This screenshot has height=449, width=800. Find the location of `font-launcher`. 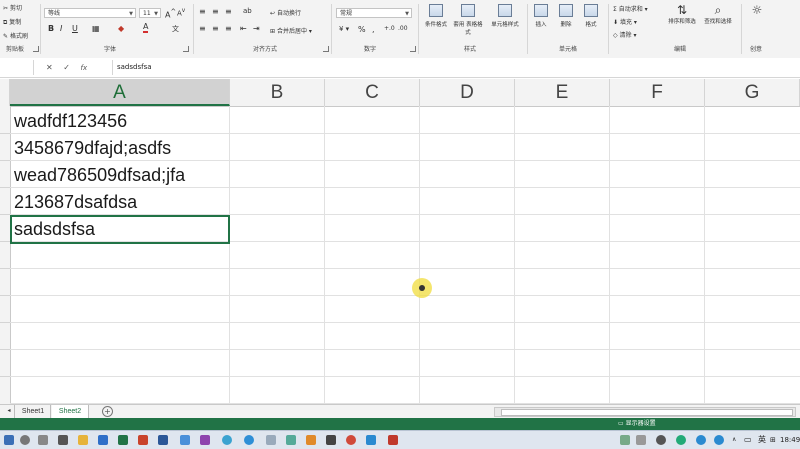

font-launcher is located at coordinates (186, 49).